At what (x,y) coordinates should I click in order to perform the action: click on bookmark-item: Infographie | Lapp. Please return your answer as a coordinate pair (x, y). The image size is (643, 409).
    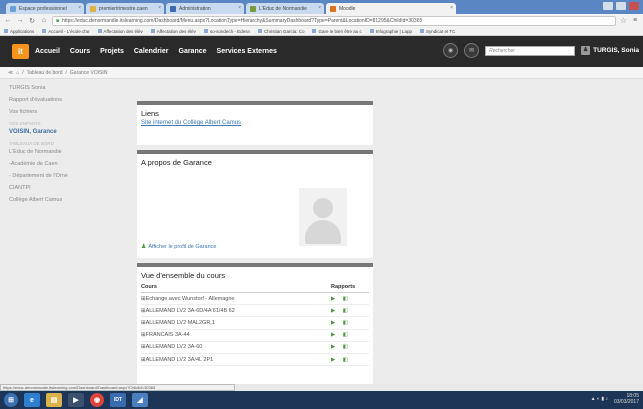
    Looking at the image, I should click on (390, 31).